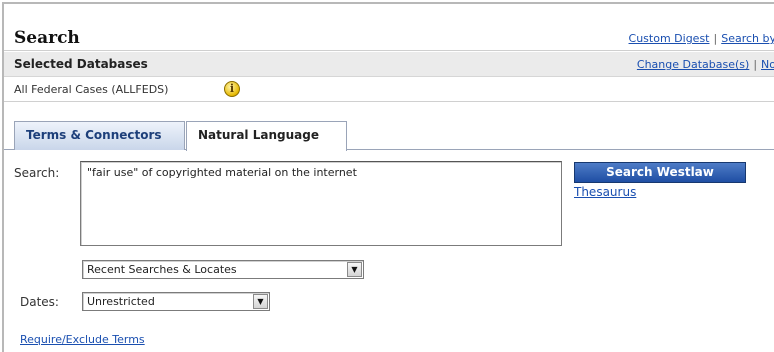 The height and width of the screenshot is (352, 774). I want to click on page-title: Search, so click(47, 38).